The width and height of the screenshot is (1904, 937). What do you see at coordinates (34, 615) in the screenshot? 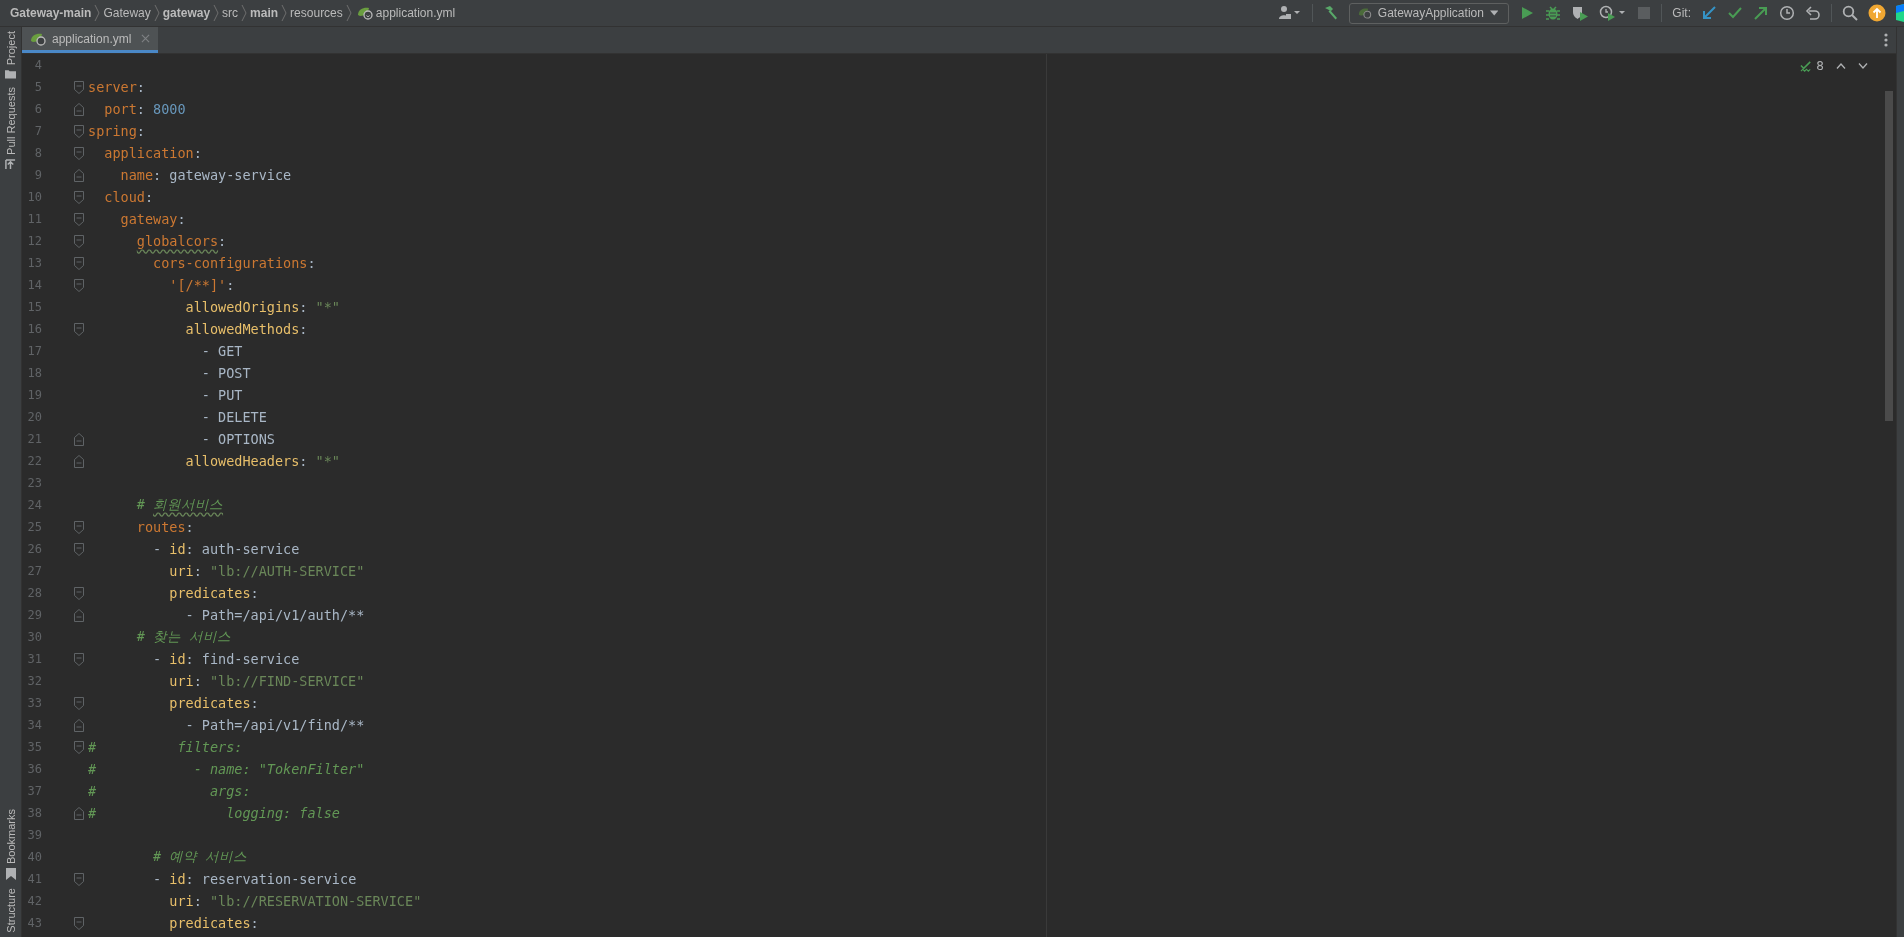
I see `line-number: 29` at bounding box center [34, 615].